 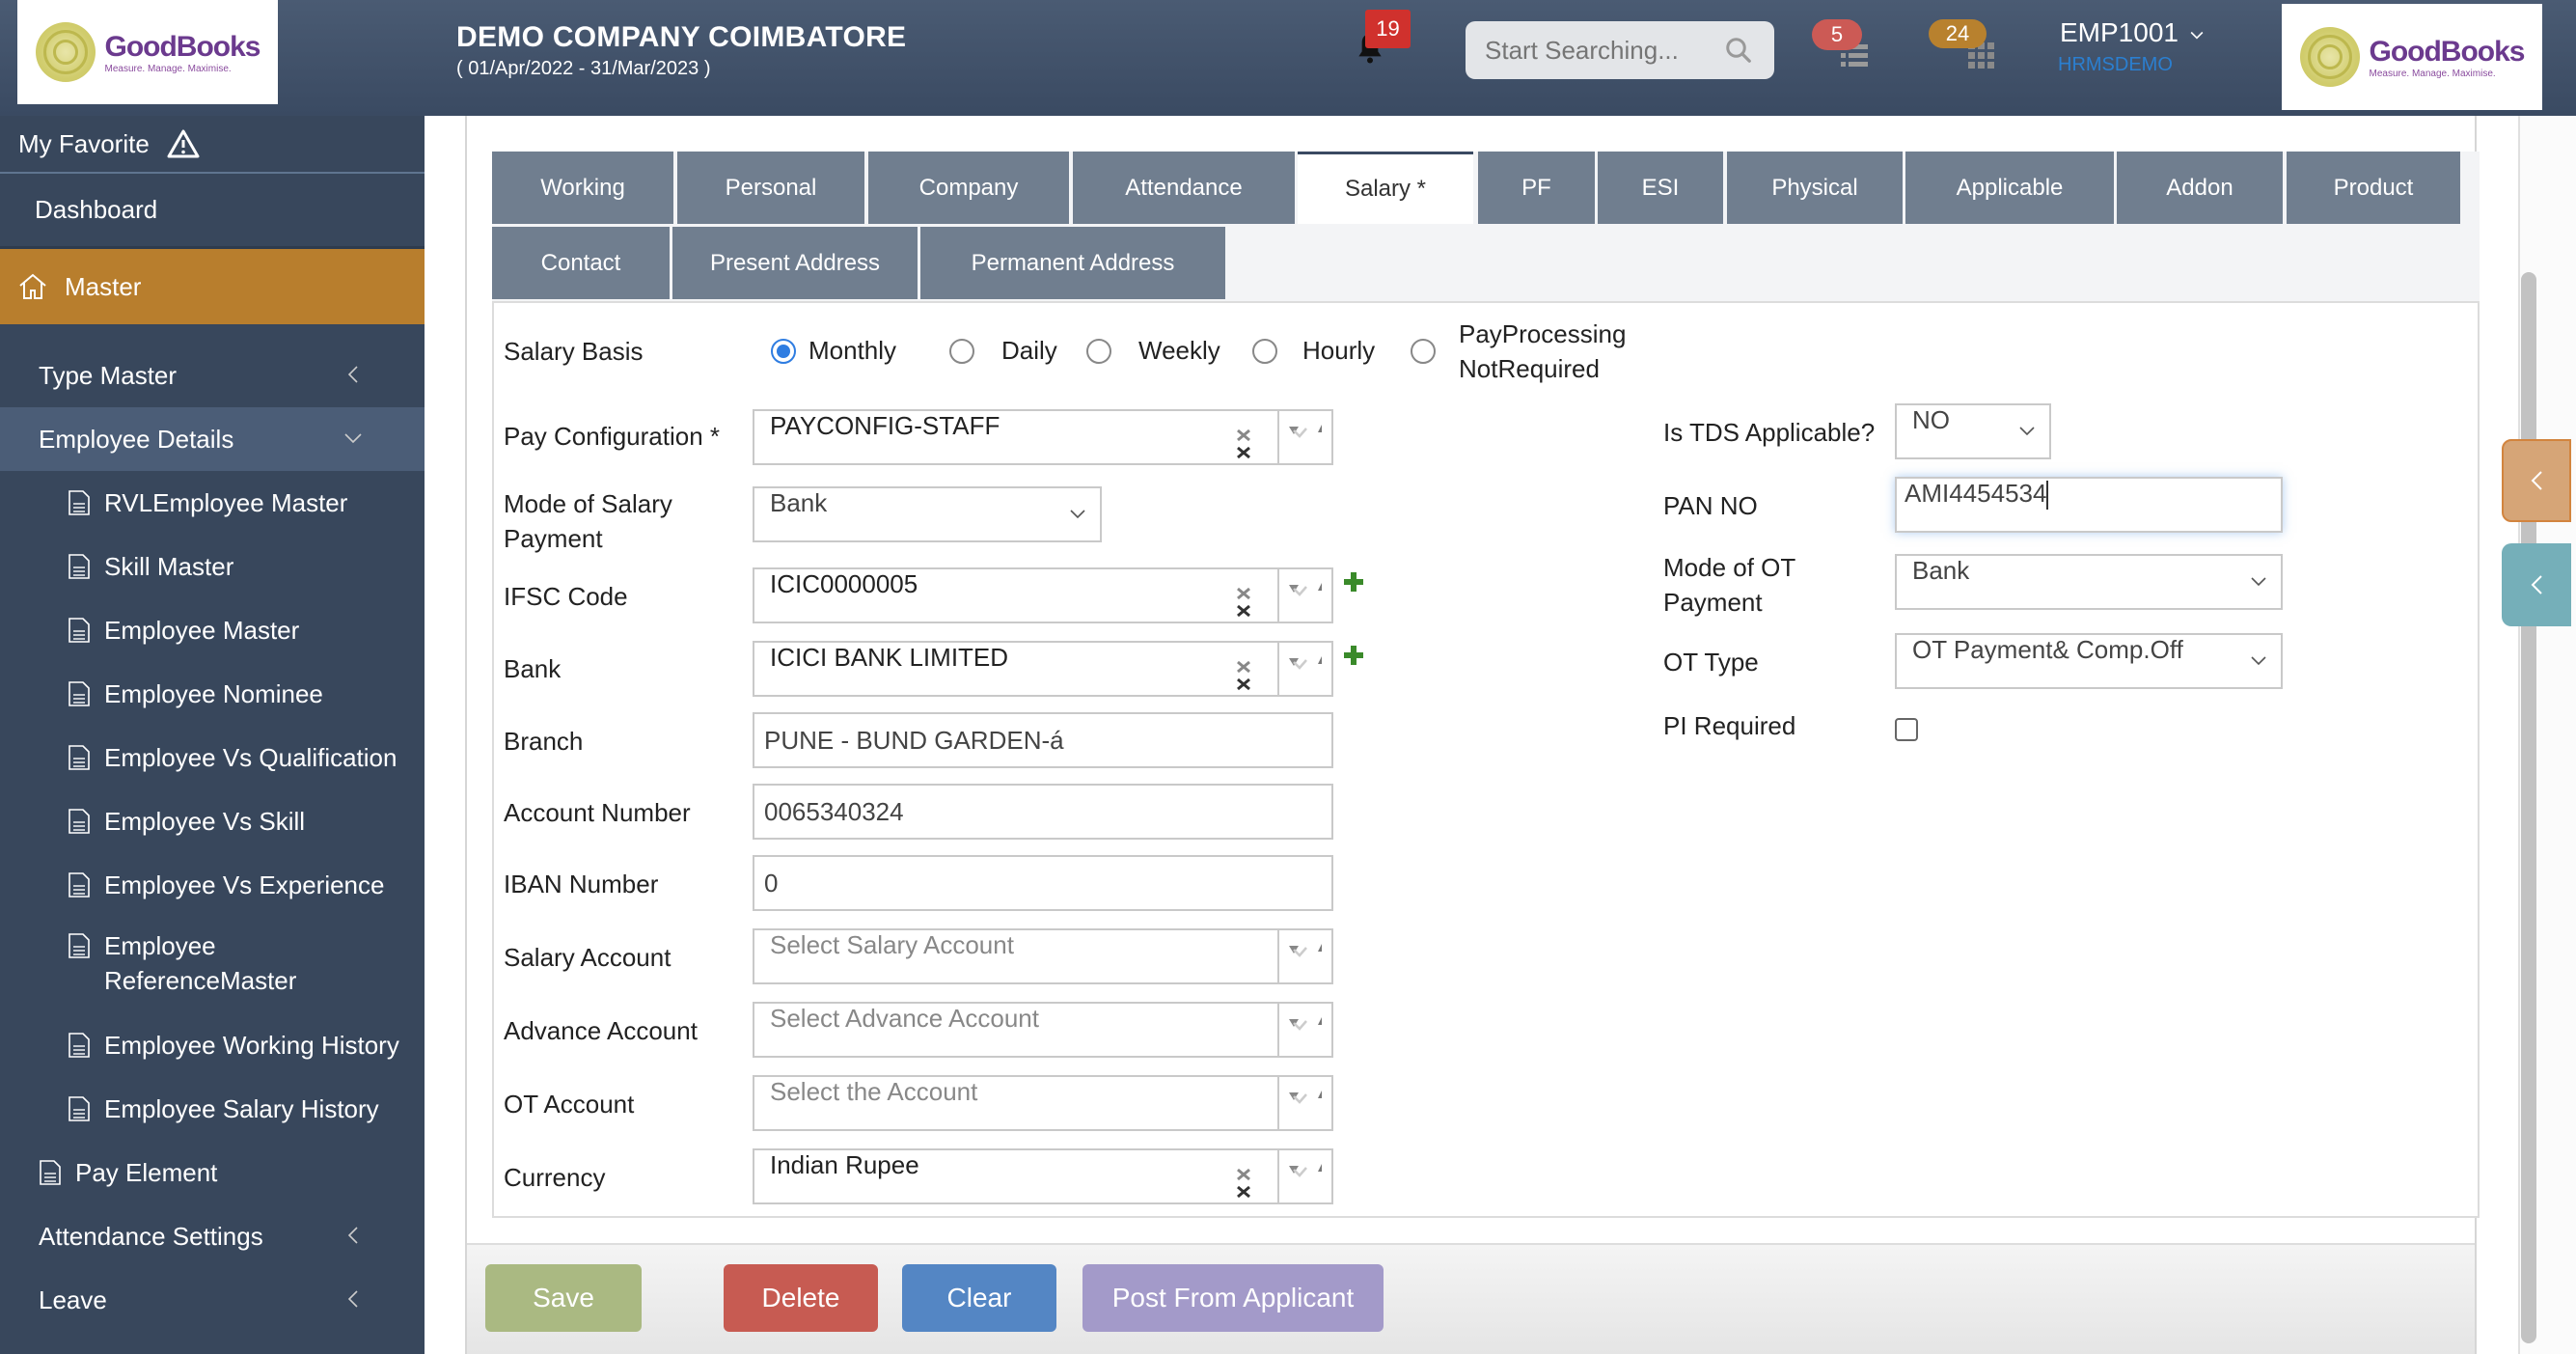 What do you see at coordinates (1043, 595) in the screenshot?
I see `ifsc-code-combo: ICIC0000005` at bounding box center [1043, 595].